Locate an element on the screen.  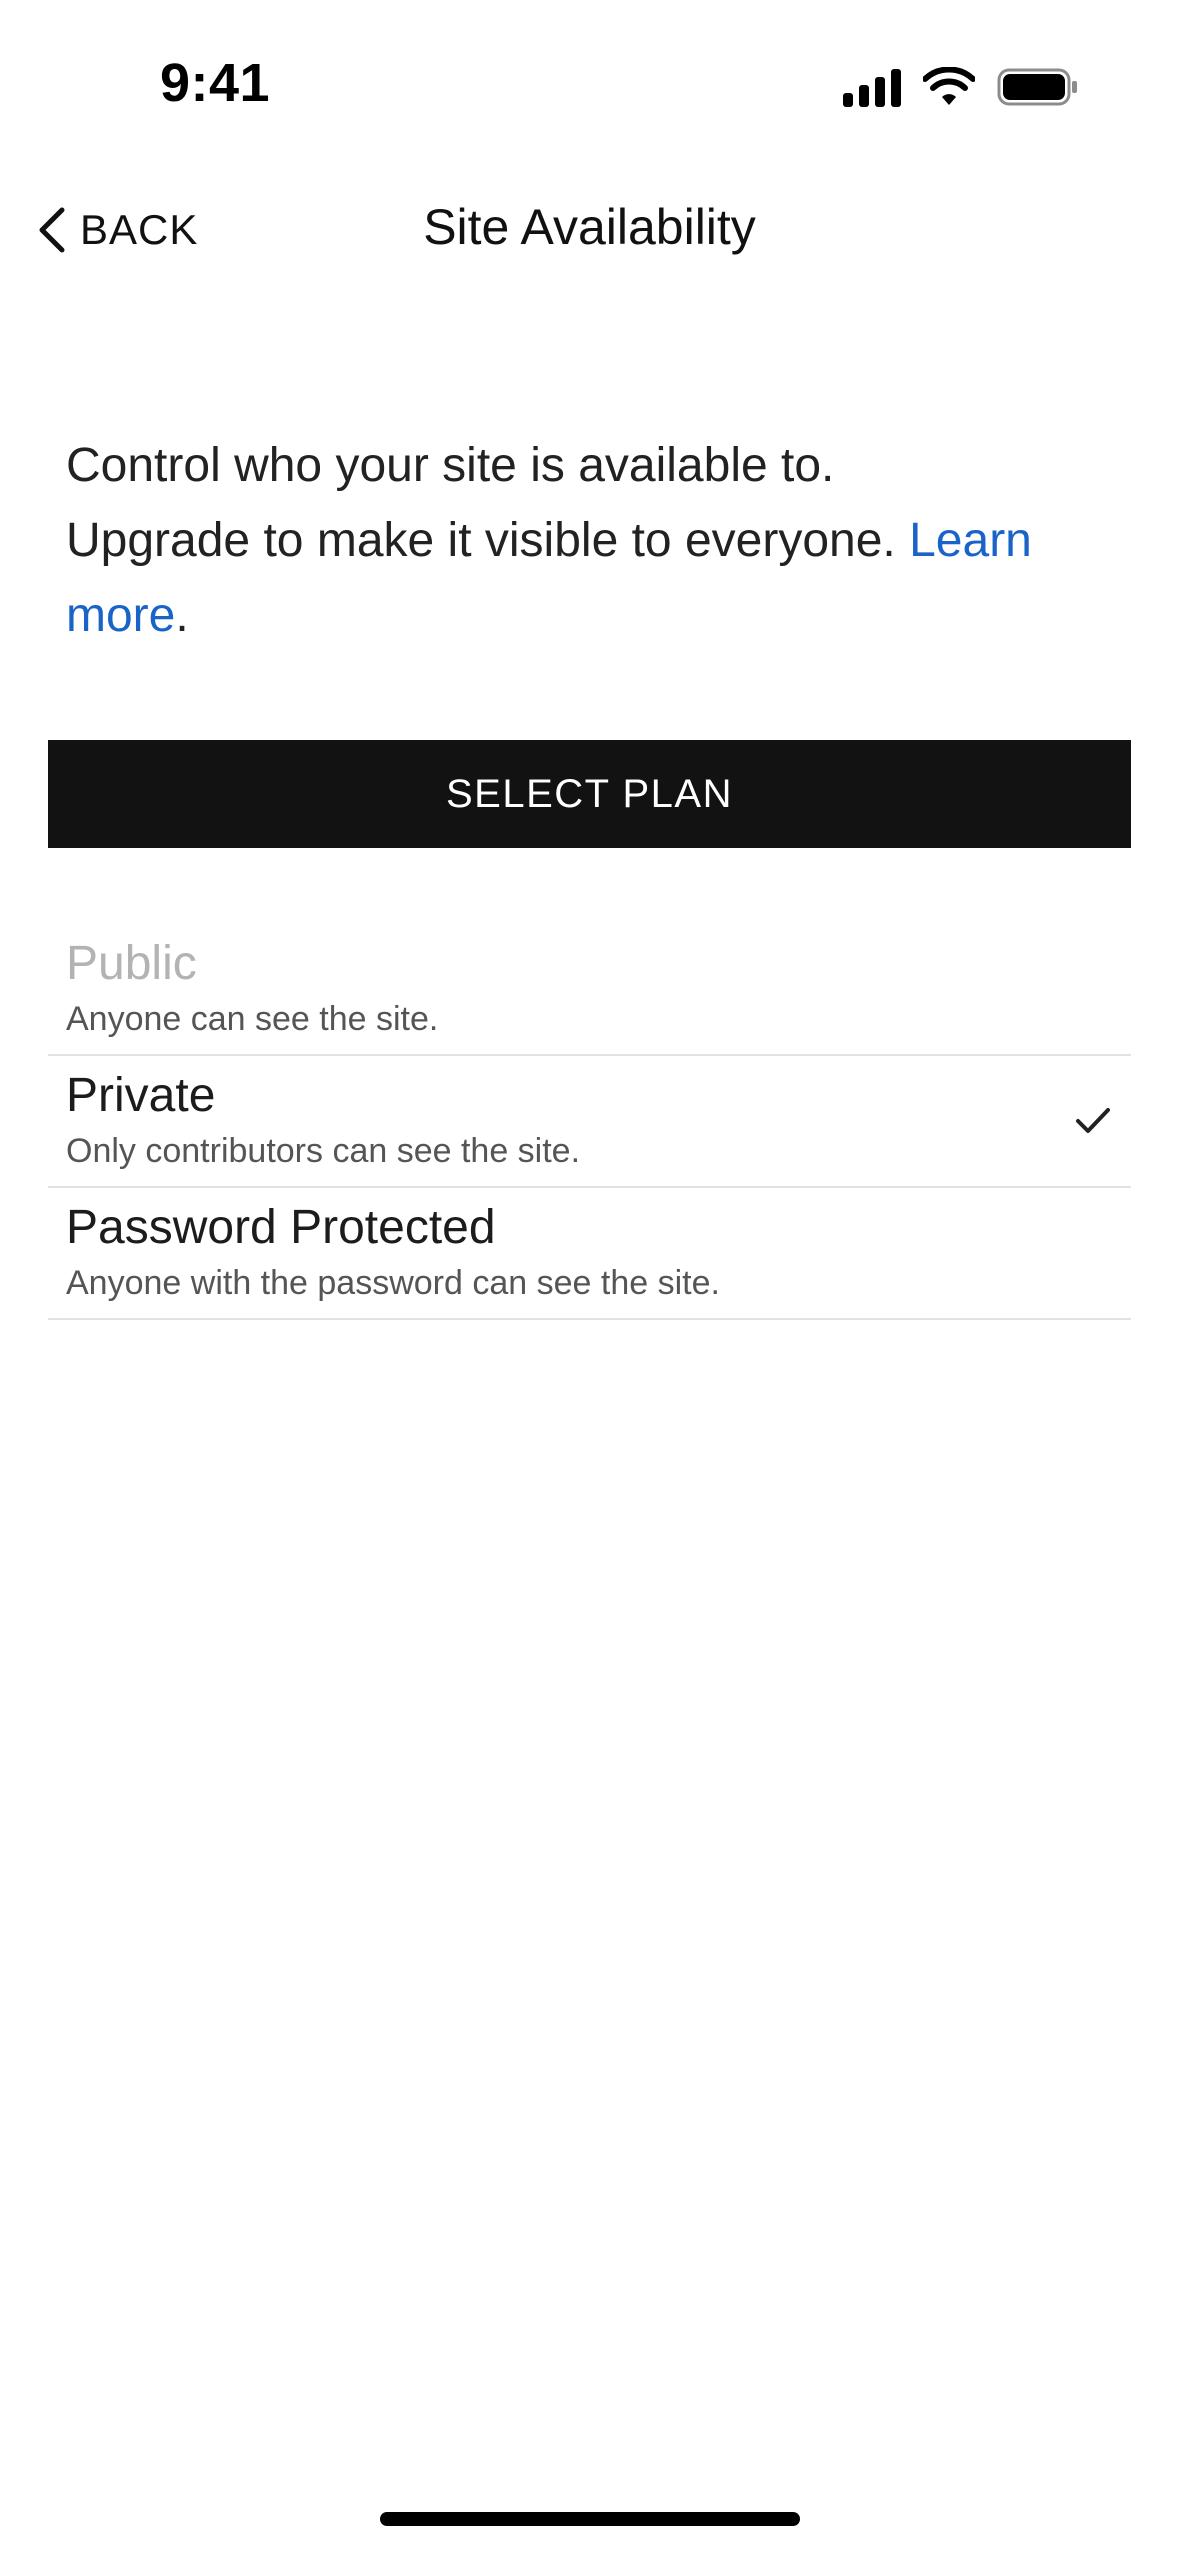
status-time: 9:41 is located at coordinates (215, 83).